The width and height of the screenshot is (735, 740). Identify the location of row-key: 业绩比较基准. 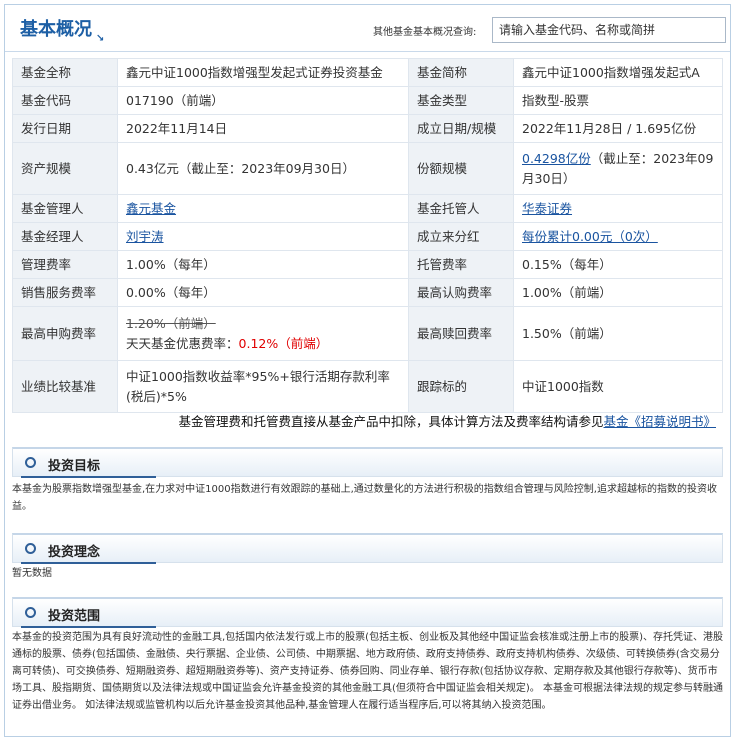
(65, 386).